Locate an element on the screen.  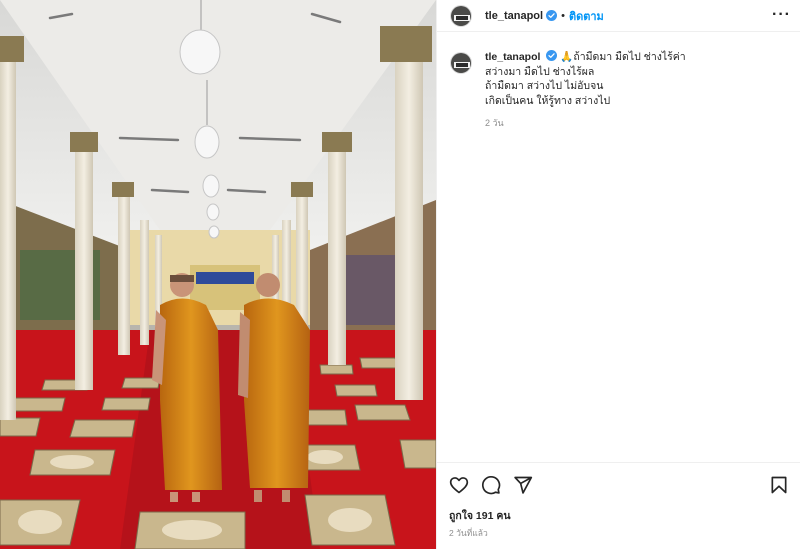
caption-timestamp: 2 วัน is located at coordinates (585, 123).